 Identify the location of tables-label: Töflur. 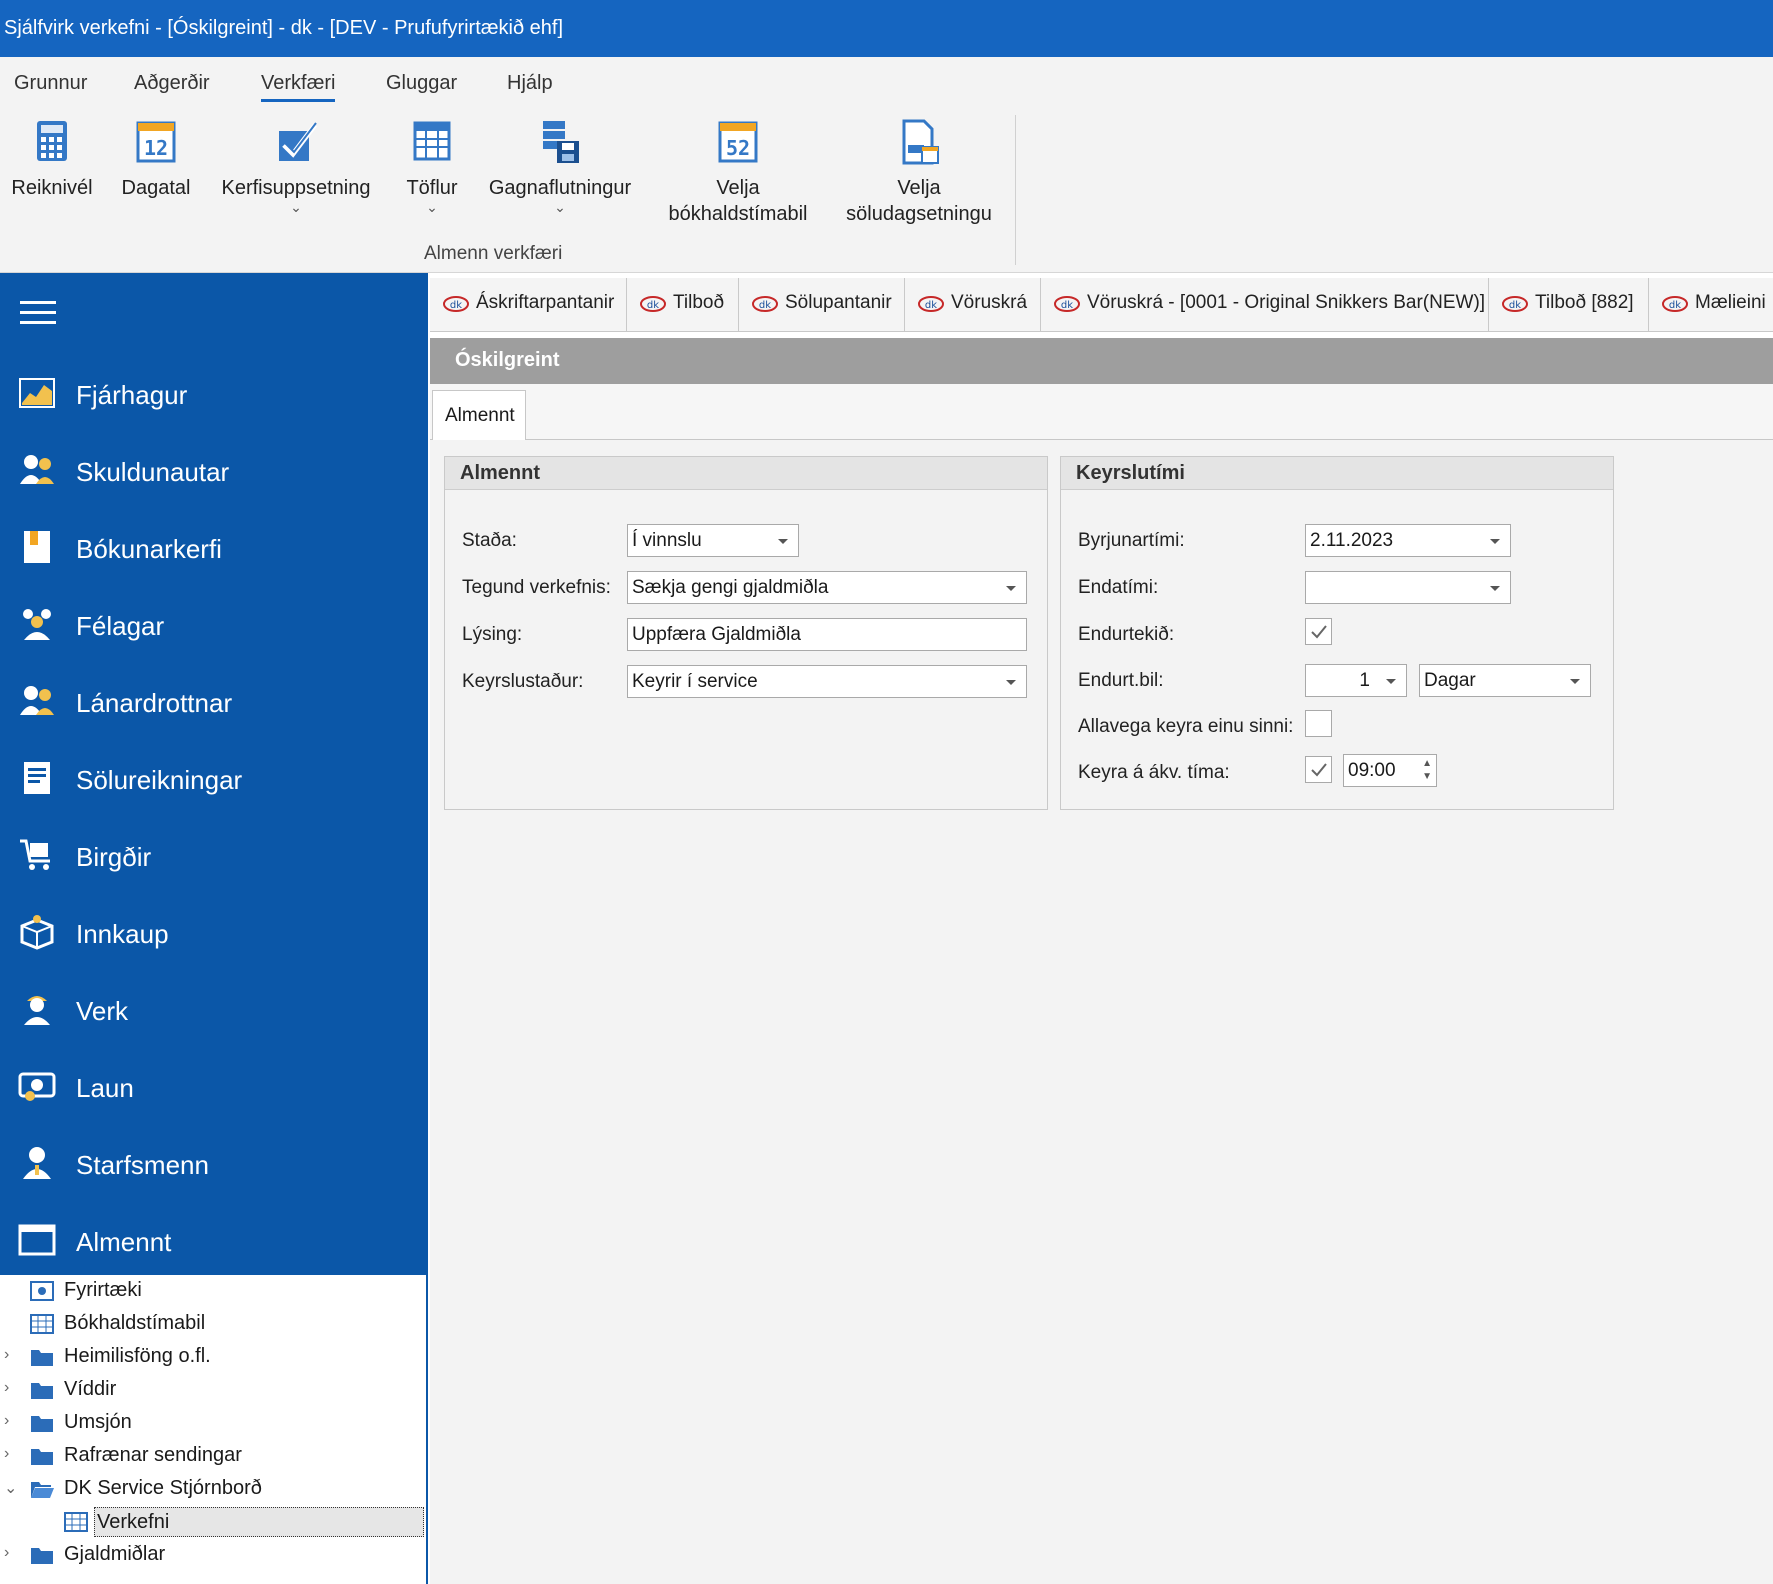
(432, 188).